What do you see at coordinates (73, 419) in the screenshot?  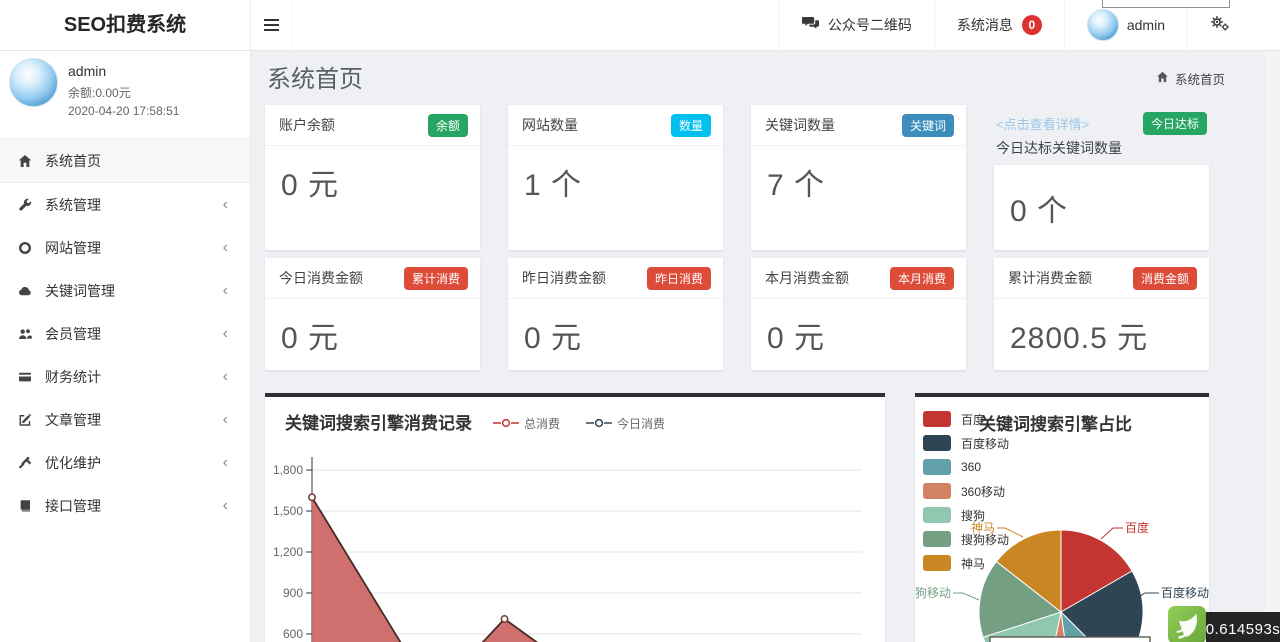 I see `sidebar-item-label: 文章管理` at bounding box center [73, 419].